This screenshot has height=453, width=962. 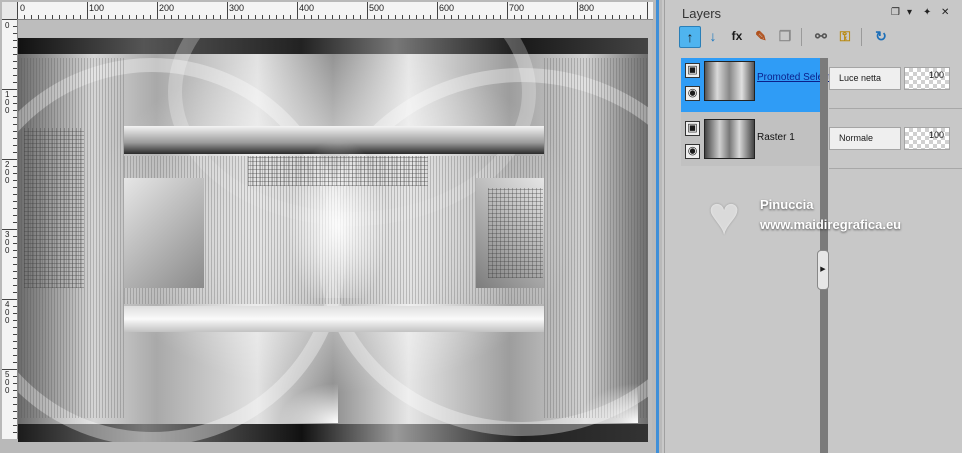 What do you see at coordinates (823, 270) in the screenshot?
I see `scroll-handle: ▶` at bounding box center [823, 270].